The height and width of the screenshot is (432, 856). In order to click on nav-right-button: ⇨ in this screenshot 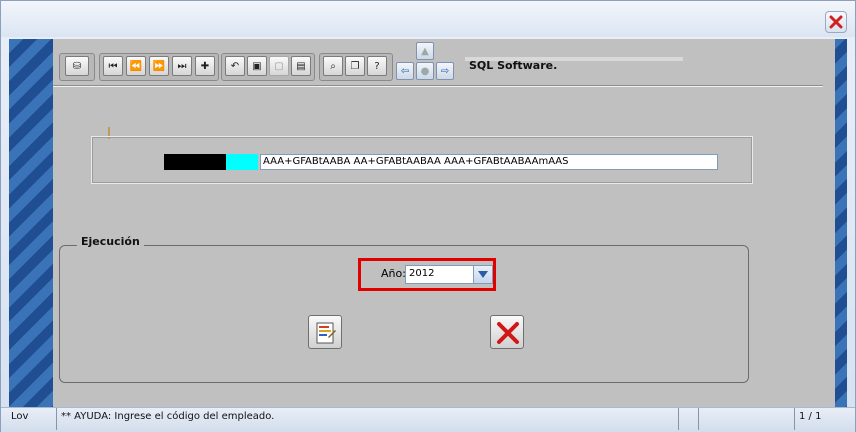, I will do `click(445, 71)`.